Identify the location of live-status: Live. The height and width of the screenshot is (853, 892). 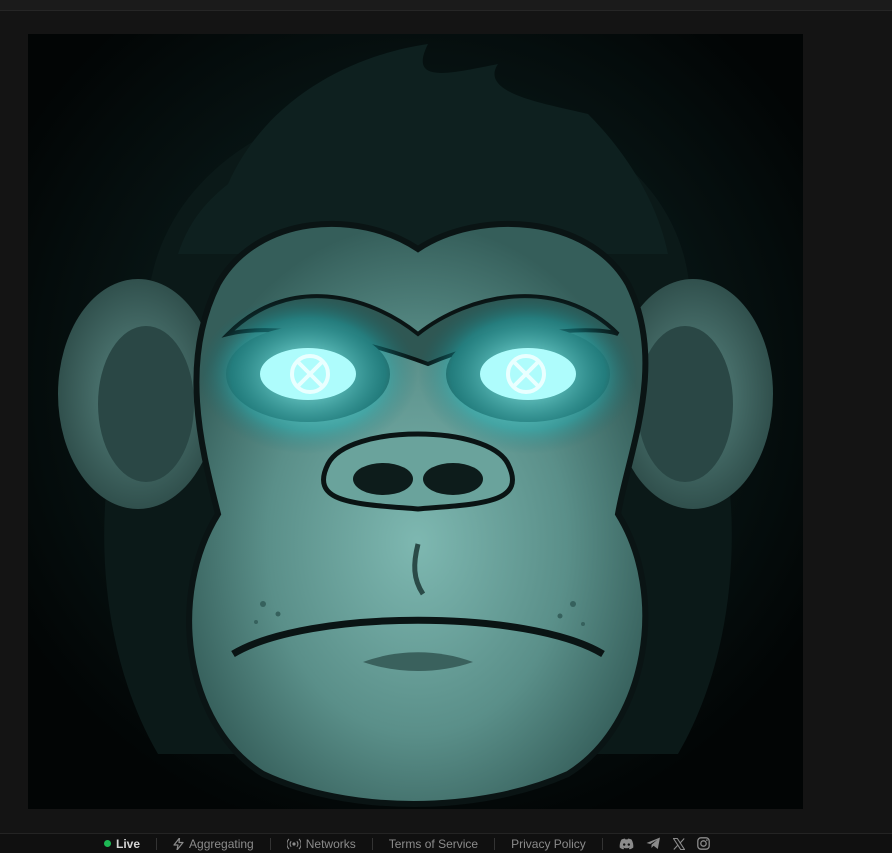
(122, 844).